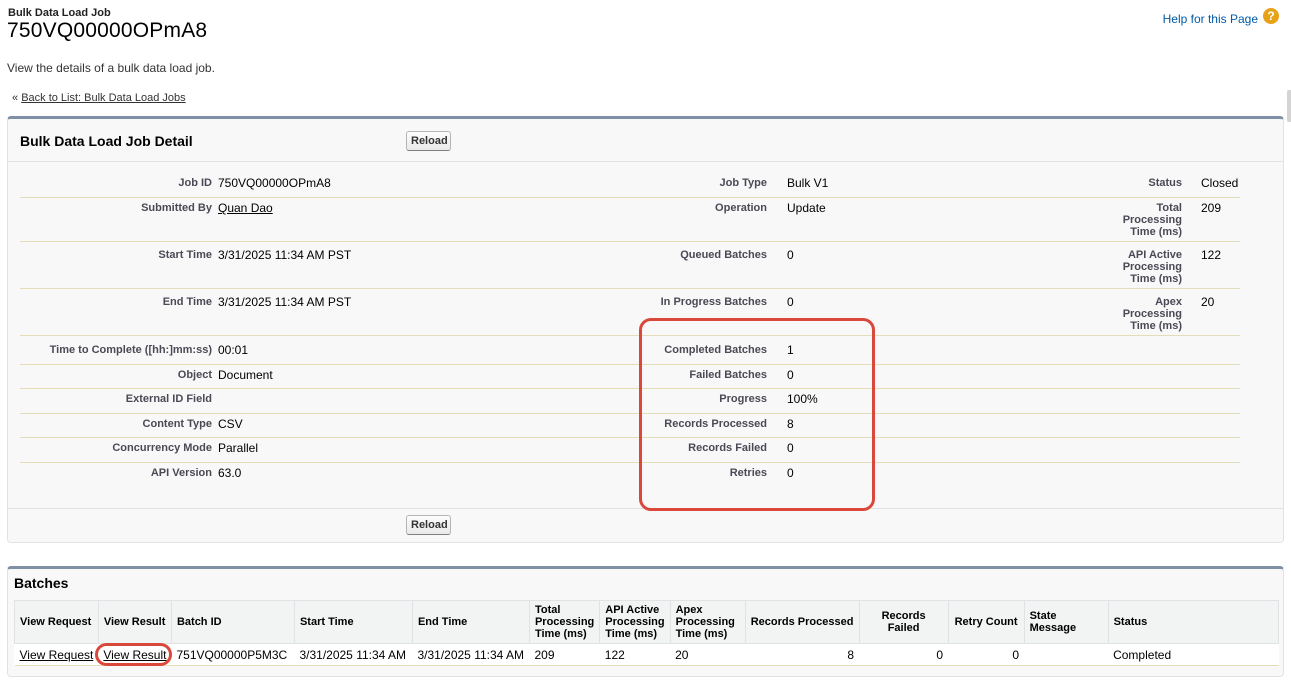 This screenshot has height=682, width=1291. Describe the element at coordinates (645, 161) in the screenshot. I see `detail-header-separator` at that location.